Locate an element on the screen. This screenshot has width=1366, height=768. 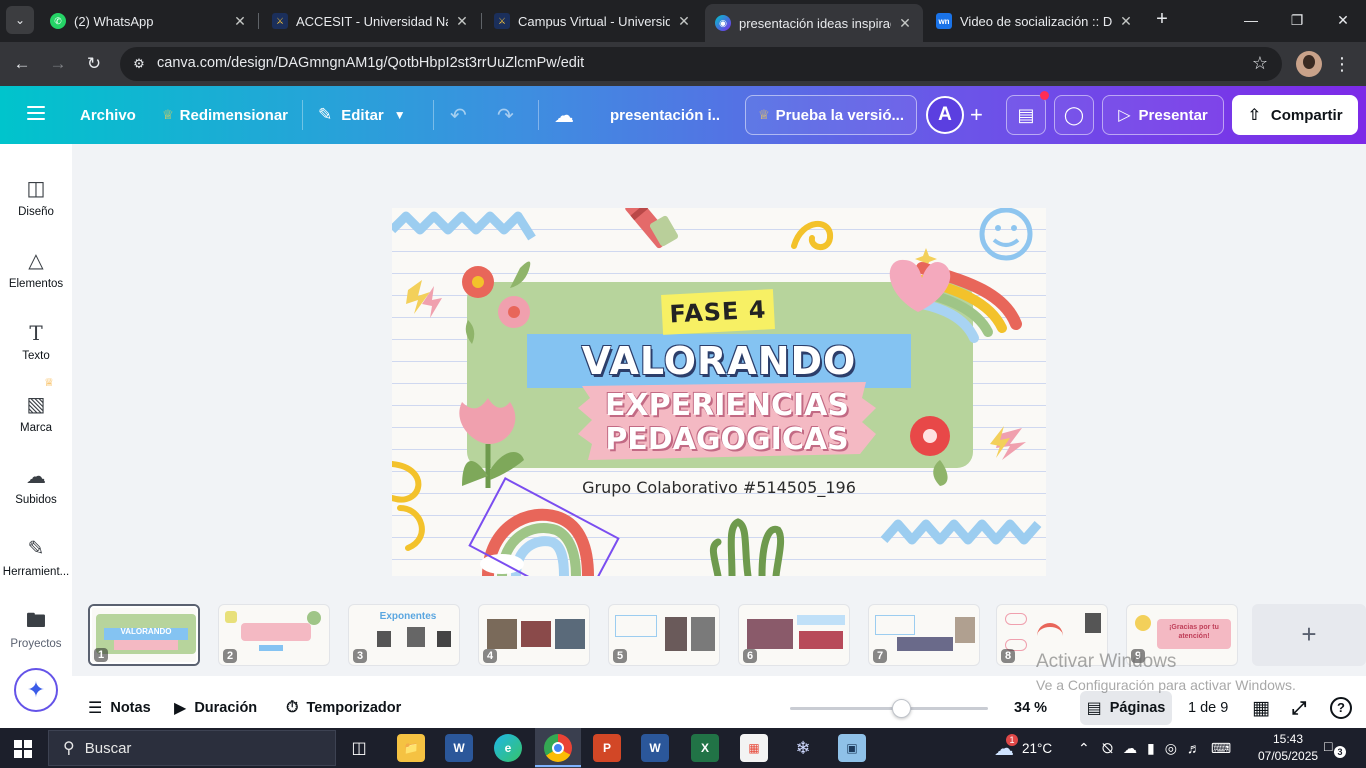
edit-menu: ✎ Editar ▼ is located at coordinates (362, 115).